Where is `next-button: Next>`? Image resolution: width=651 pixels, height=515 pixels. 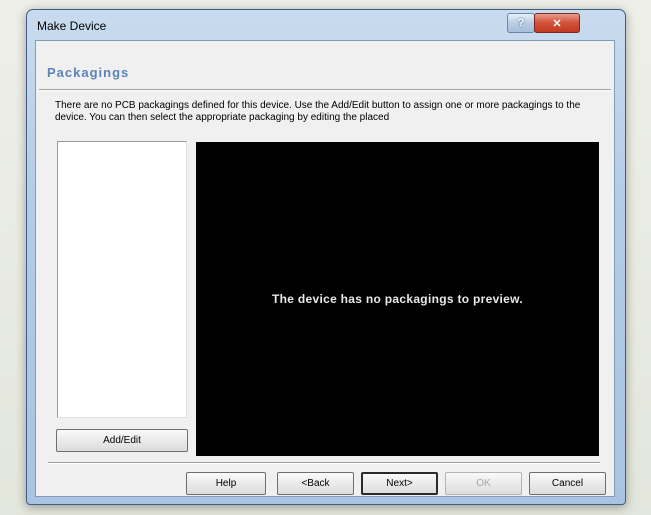 next-button: Next> is located at coordinates (399, 483).